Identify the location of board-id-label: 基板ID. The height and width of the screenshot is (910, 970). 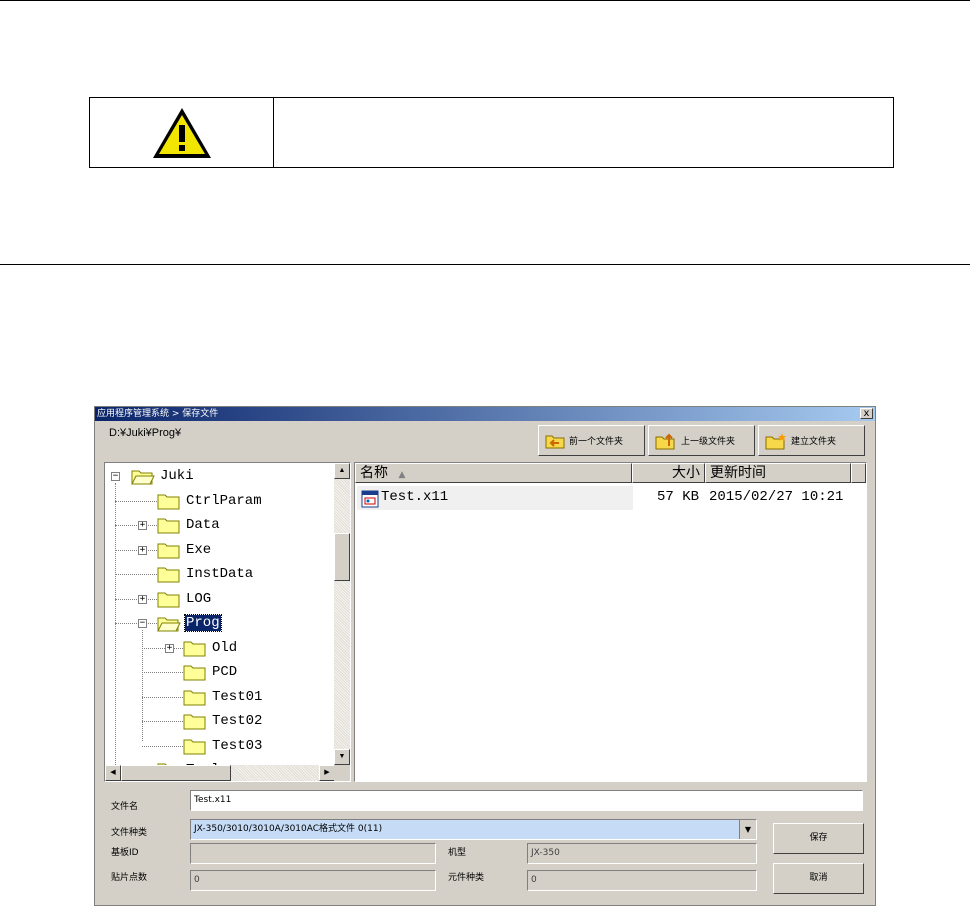
(125, 853).